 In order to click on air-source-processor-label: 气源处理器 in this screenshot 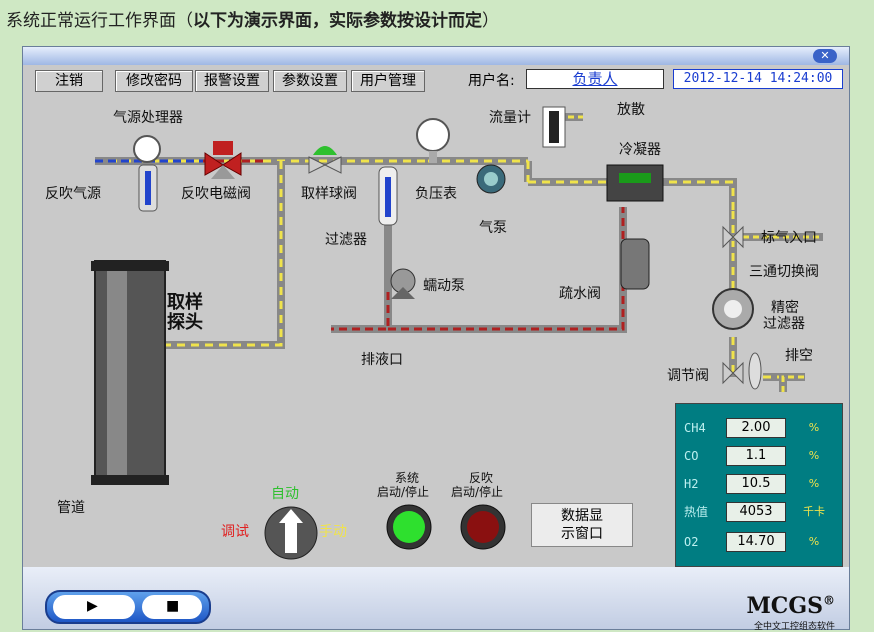, I will do `click(148, 118)`.